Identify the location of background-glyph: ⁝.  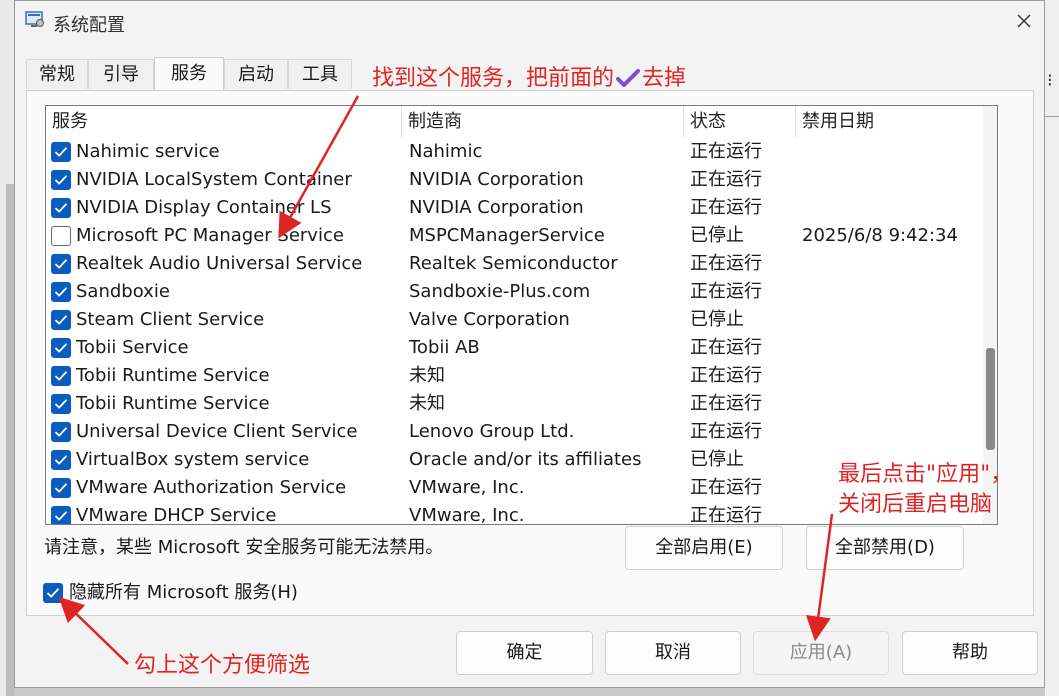
(1050, 80).